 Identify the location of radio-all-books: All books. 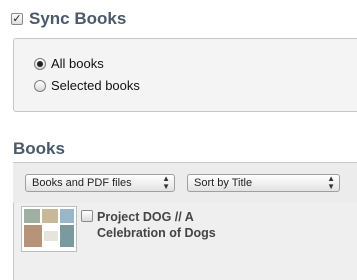
(69, 63).